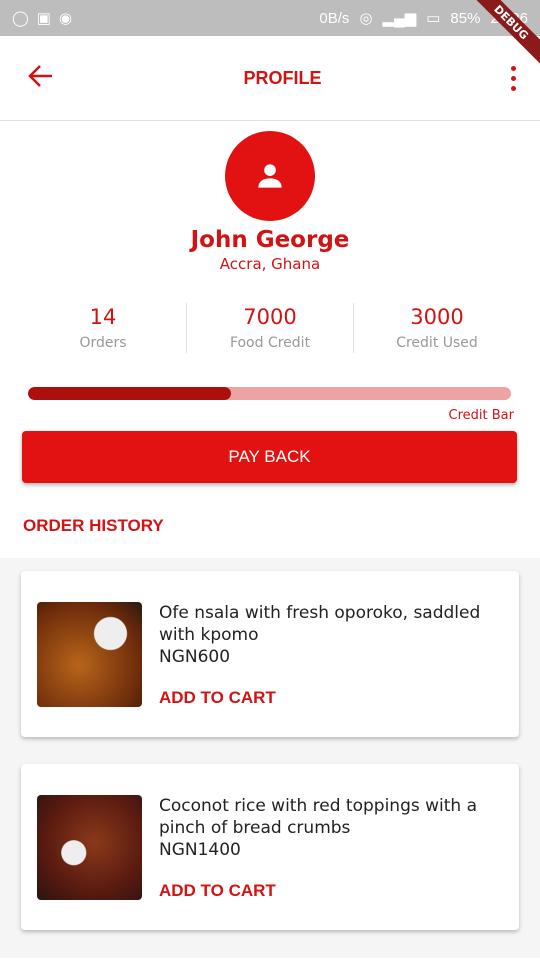 This screenshot has width=540, height=960. I want to click on person-icon, so click(270, 176).